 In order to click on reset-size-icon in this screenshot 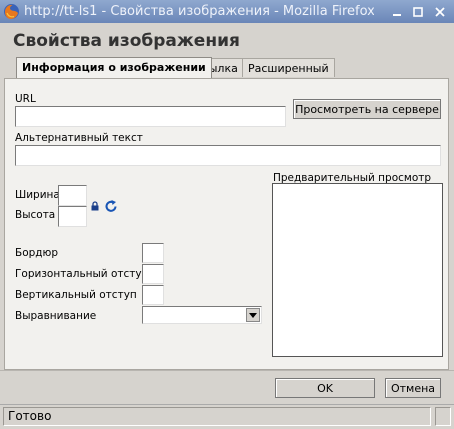, I will do `click(111, 206)`.